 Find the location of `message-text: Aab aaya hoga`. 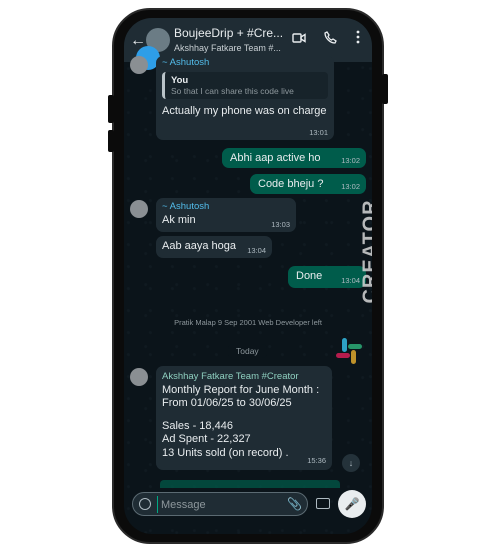

message-text: Aab aaya hoga is located at coordinates (199, 246).